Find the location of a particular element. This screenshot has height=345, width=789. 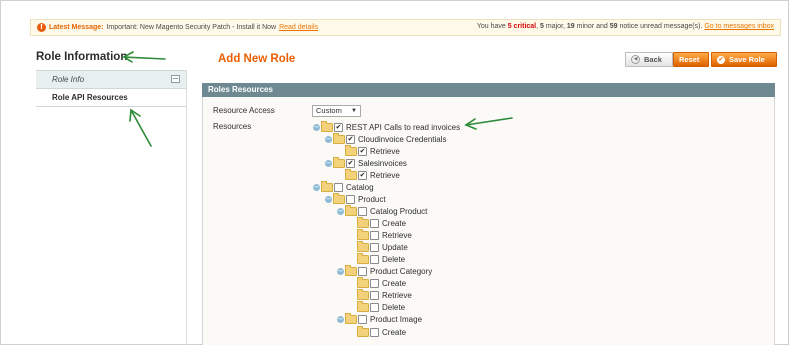

annotation-arrow-tab is located at coordinates (140, 127).